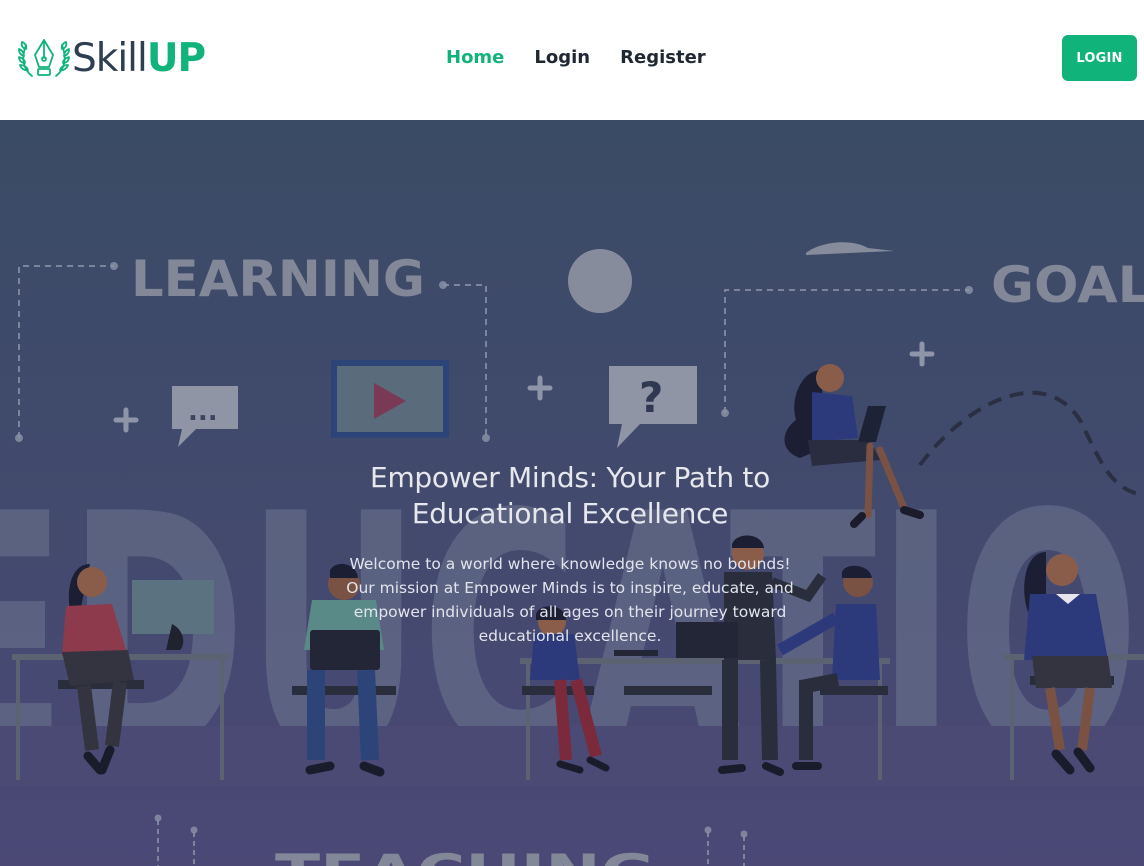 This screenshot has height=866, width=1144. I want to click on video-player-icon, so click(390, 399).